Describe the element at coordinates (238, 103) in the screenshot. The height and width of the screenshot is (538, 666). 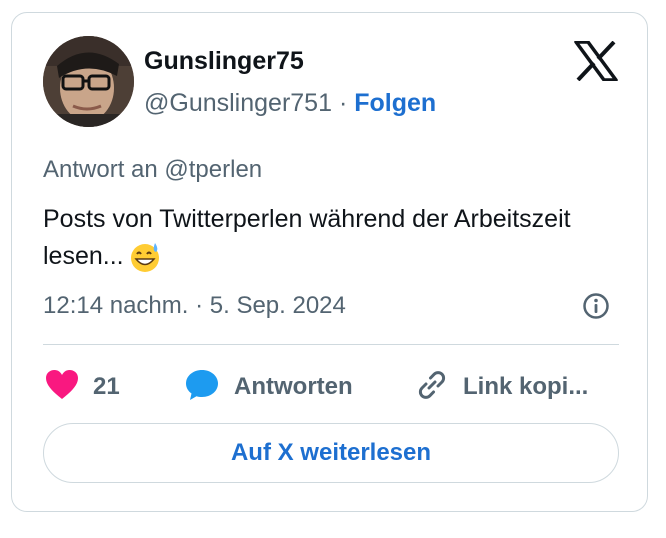
I see `author-handle: @Gunslinger751` at that location.